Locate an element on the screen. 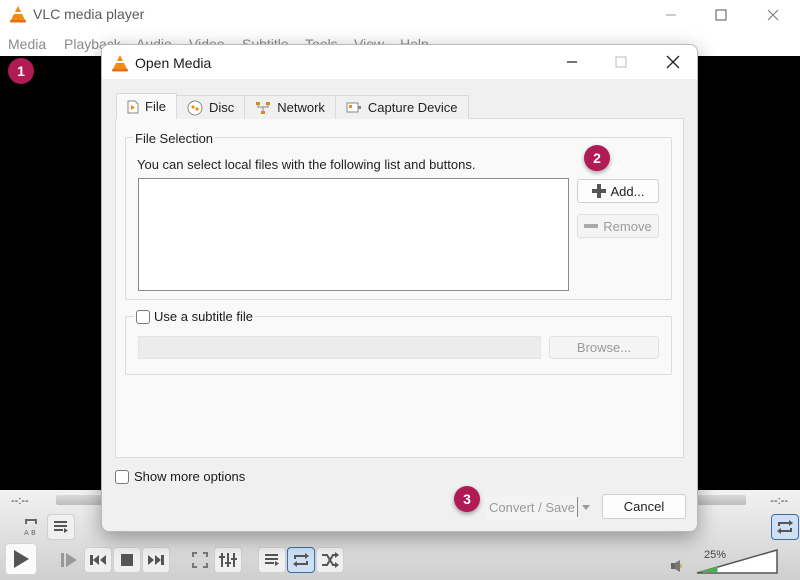  previous-icon is located at coordinates (98, 560).